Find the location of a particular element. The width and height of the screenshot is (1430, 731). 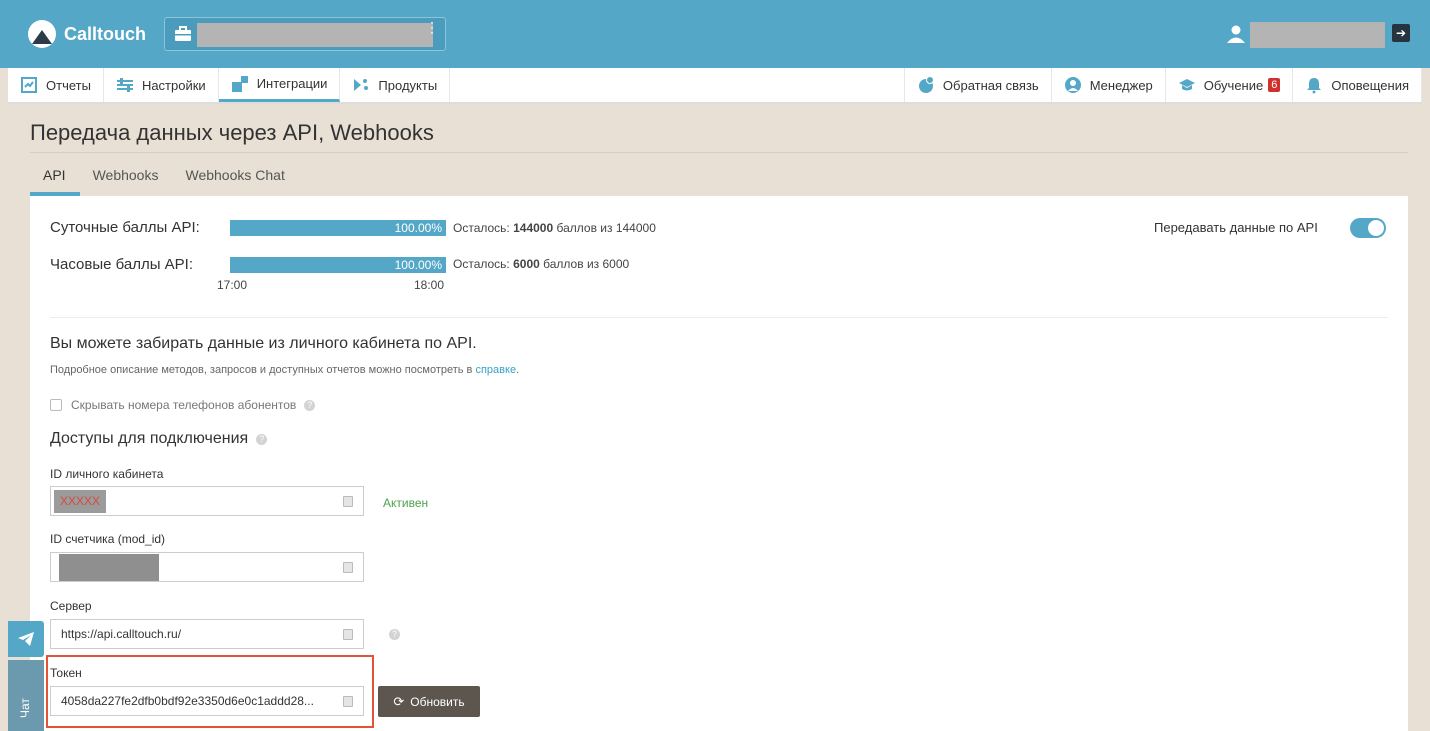

title-divider is located at coordinates (719, 152).